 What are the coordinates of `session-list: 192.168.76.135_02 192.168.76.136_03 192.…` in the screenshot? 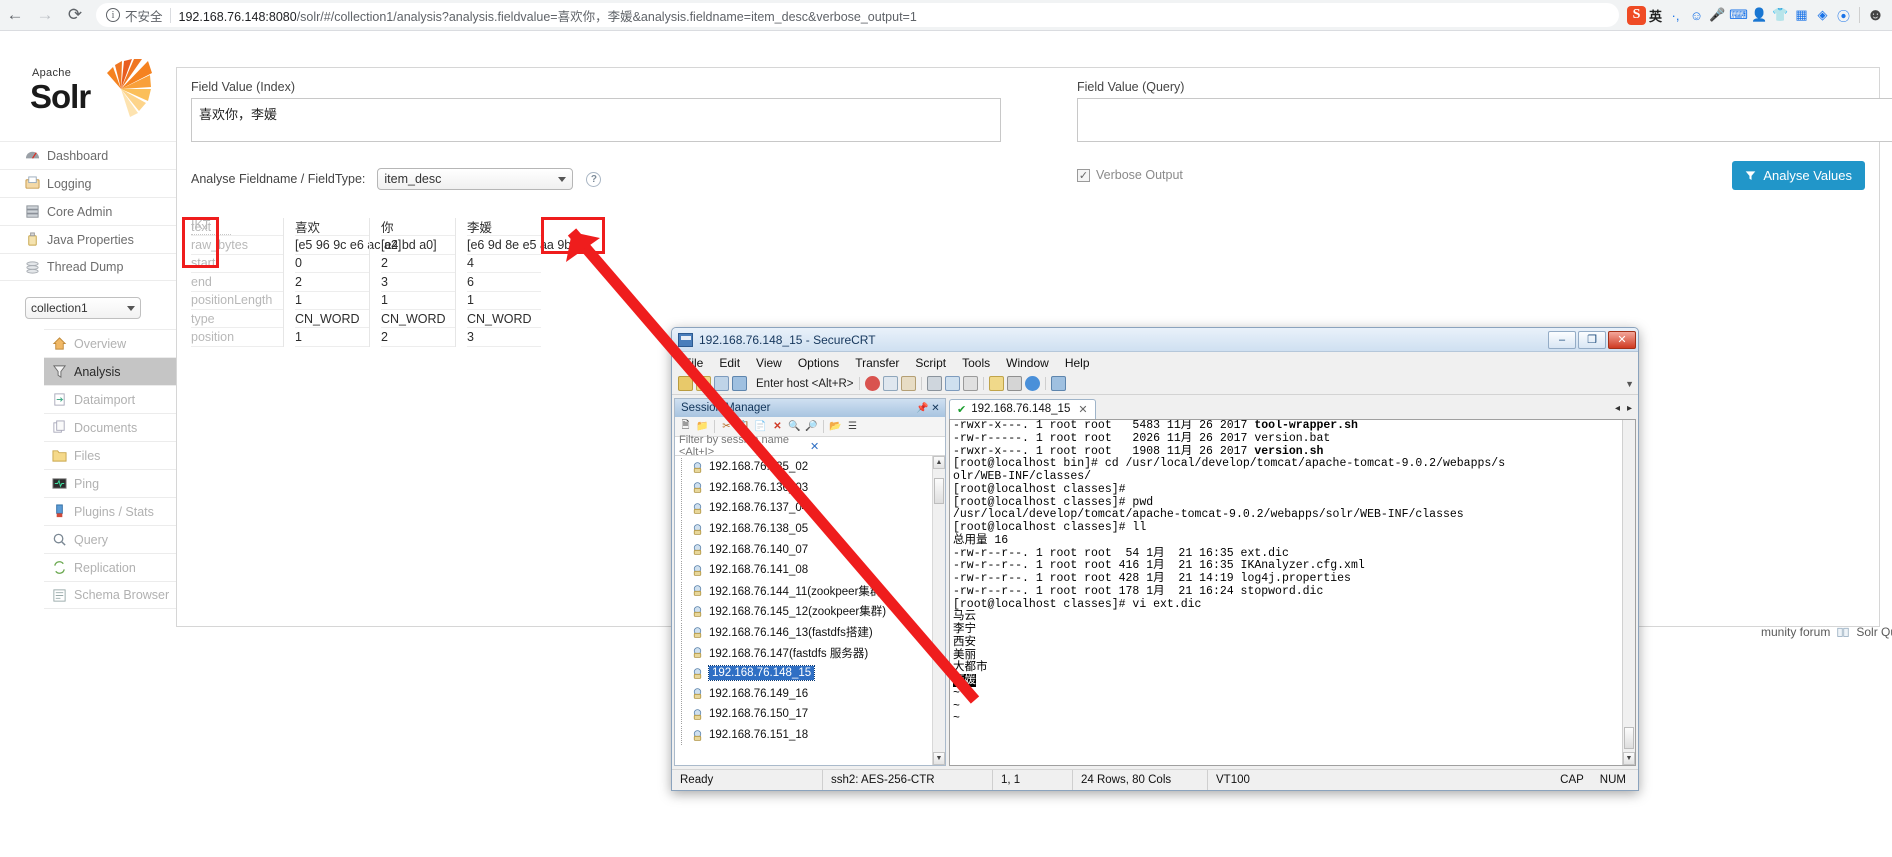 It's located at (810, 610).